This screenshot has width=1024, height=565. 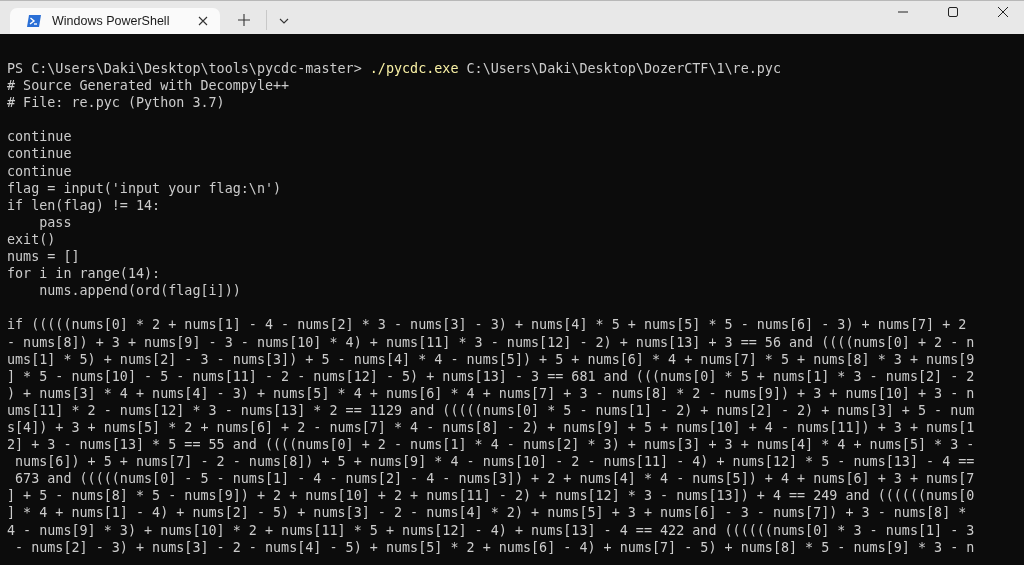 I want to click on tab-title: Windows PowerShell, so click(x=111, y=21).